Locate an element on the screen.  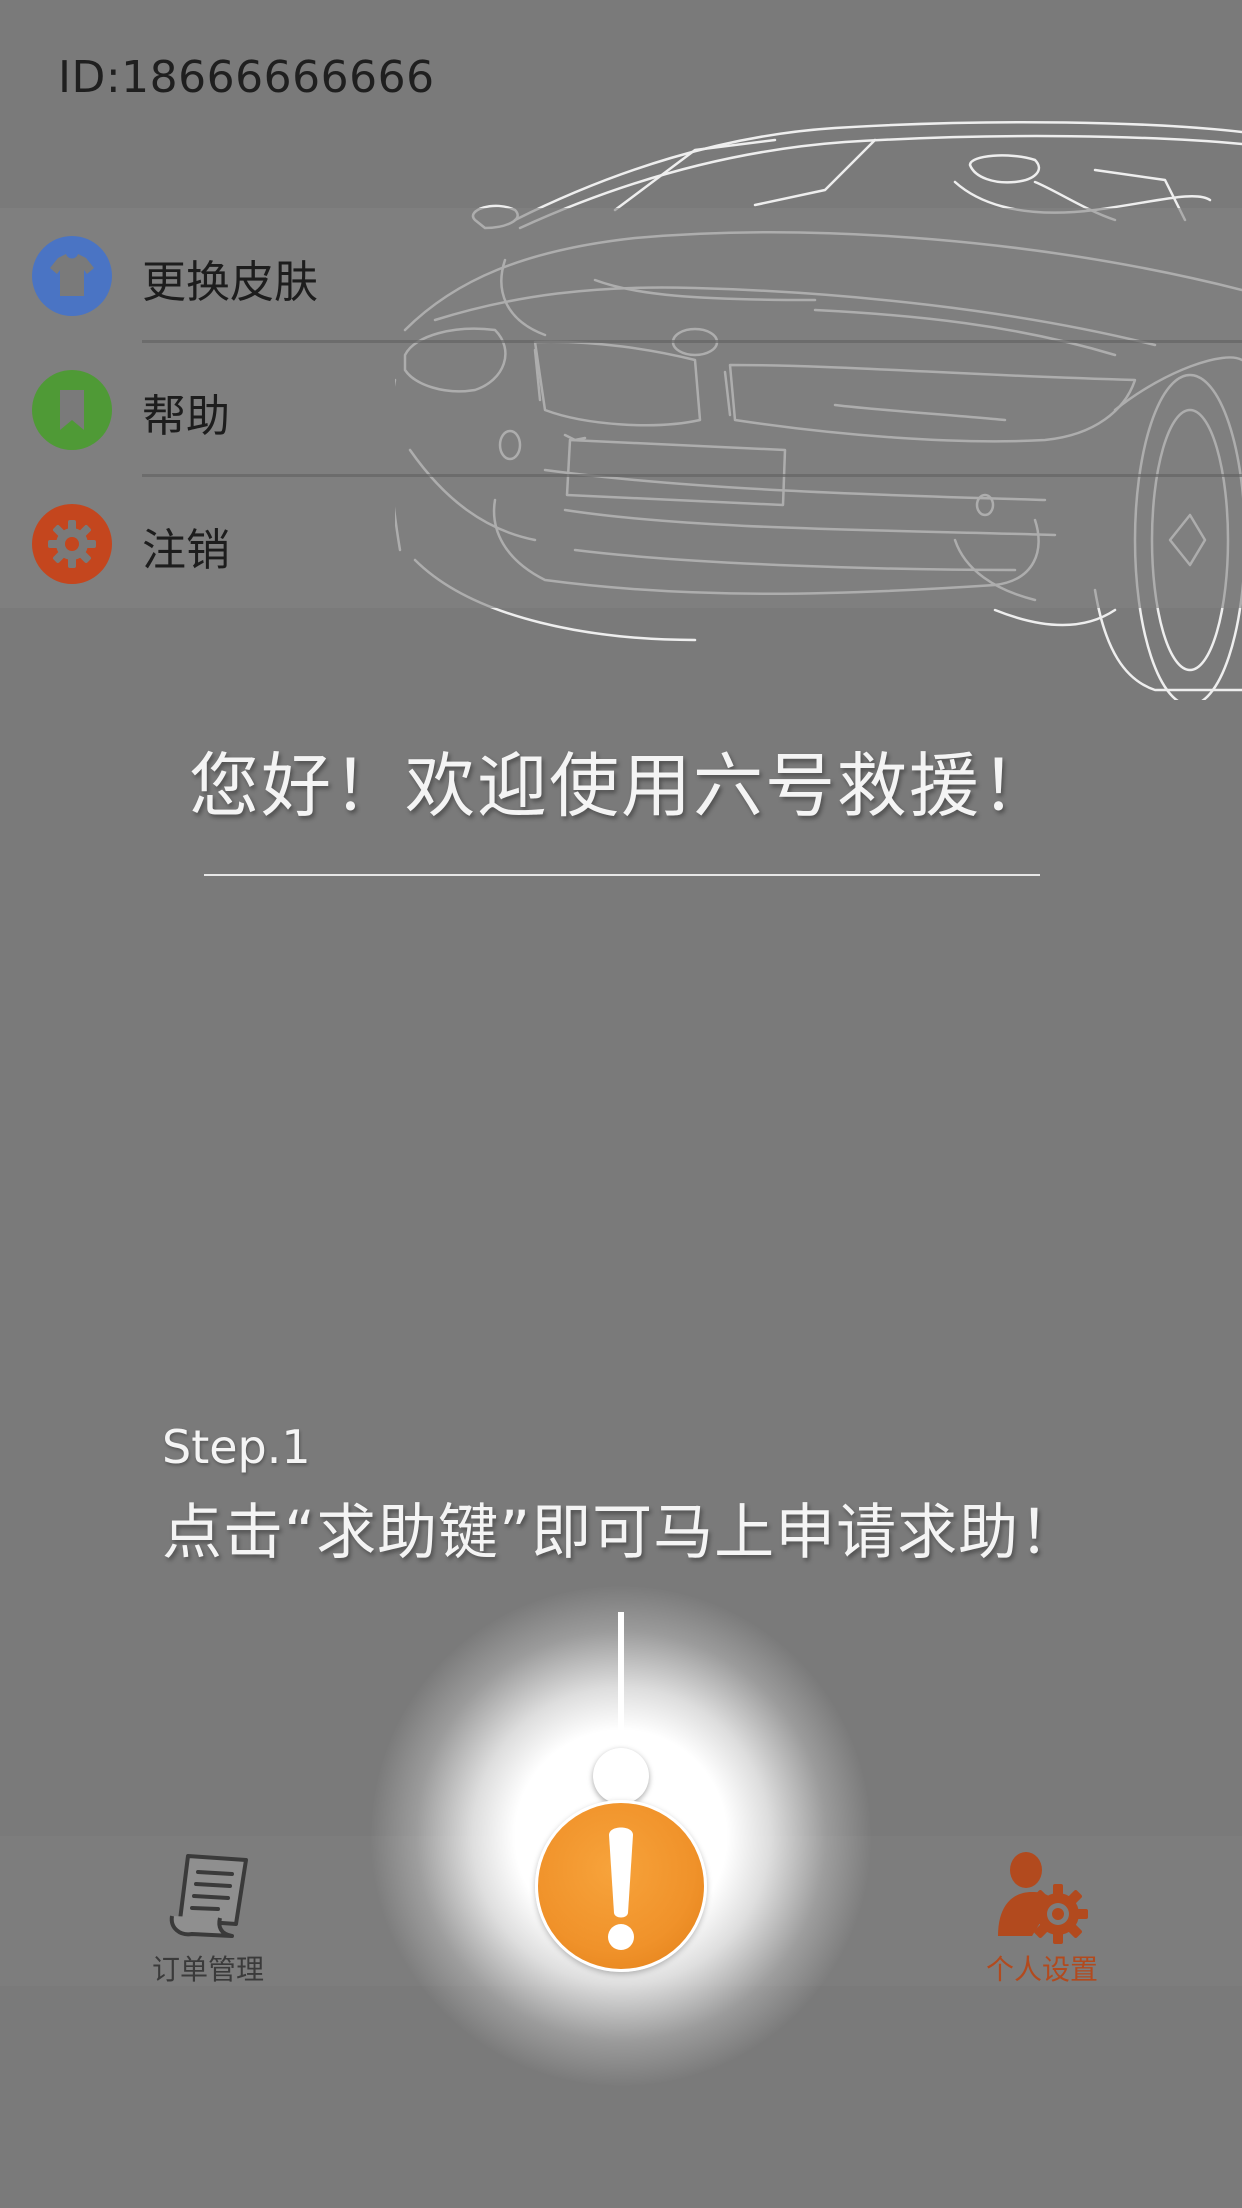
tab-label: 订单管理 is located at coordinates (207, 1969).